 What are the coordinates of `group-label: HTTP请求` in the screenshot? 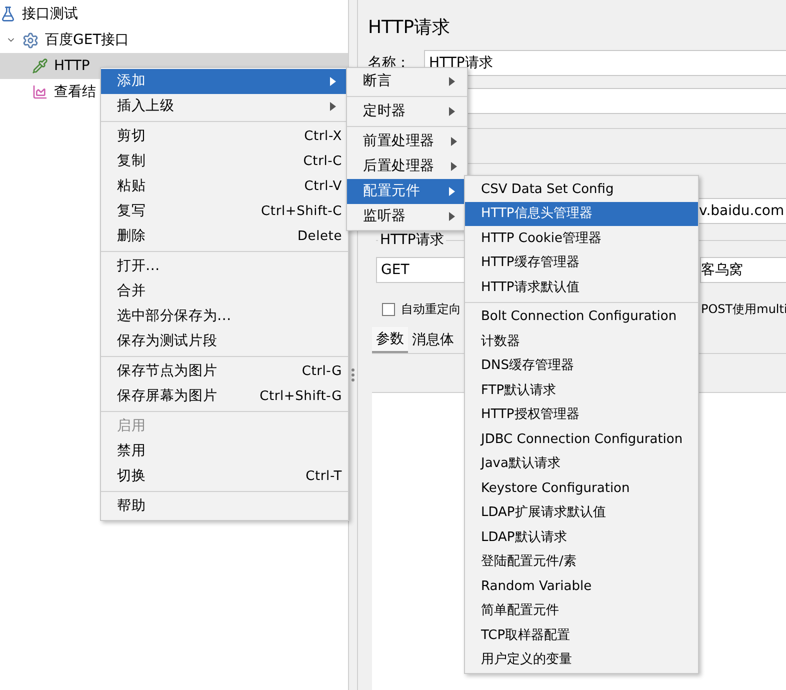 It's located at (412, 240).